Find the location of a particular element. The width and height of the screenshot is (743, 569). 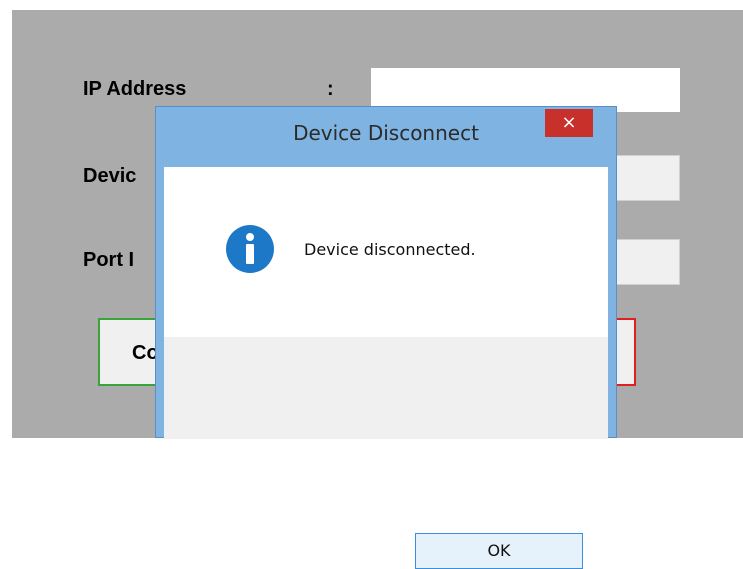

ip-address-colon: : is located at coordinates (330, 89).